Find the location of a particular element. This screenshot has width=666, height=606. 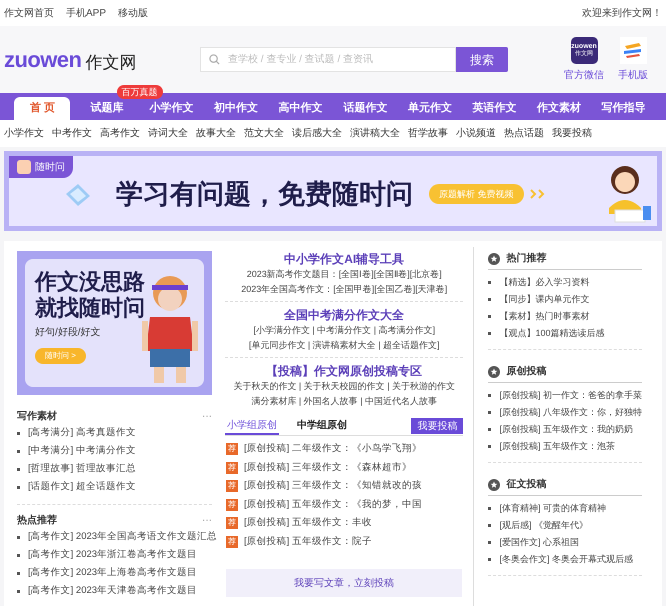

nav-tab: 单元作文 is located at coordinates (430, 108).